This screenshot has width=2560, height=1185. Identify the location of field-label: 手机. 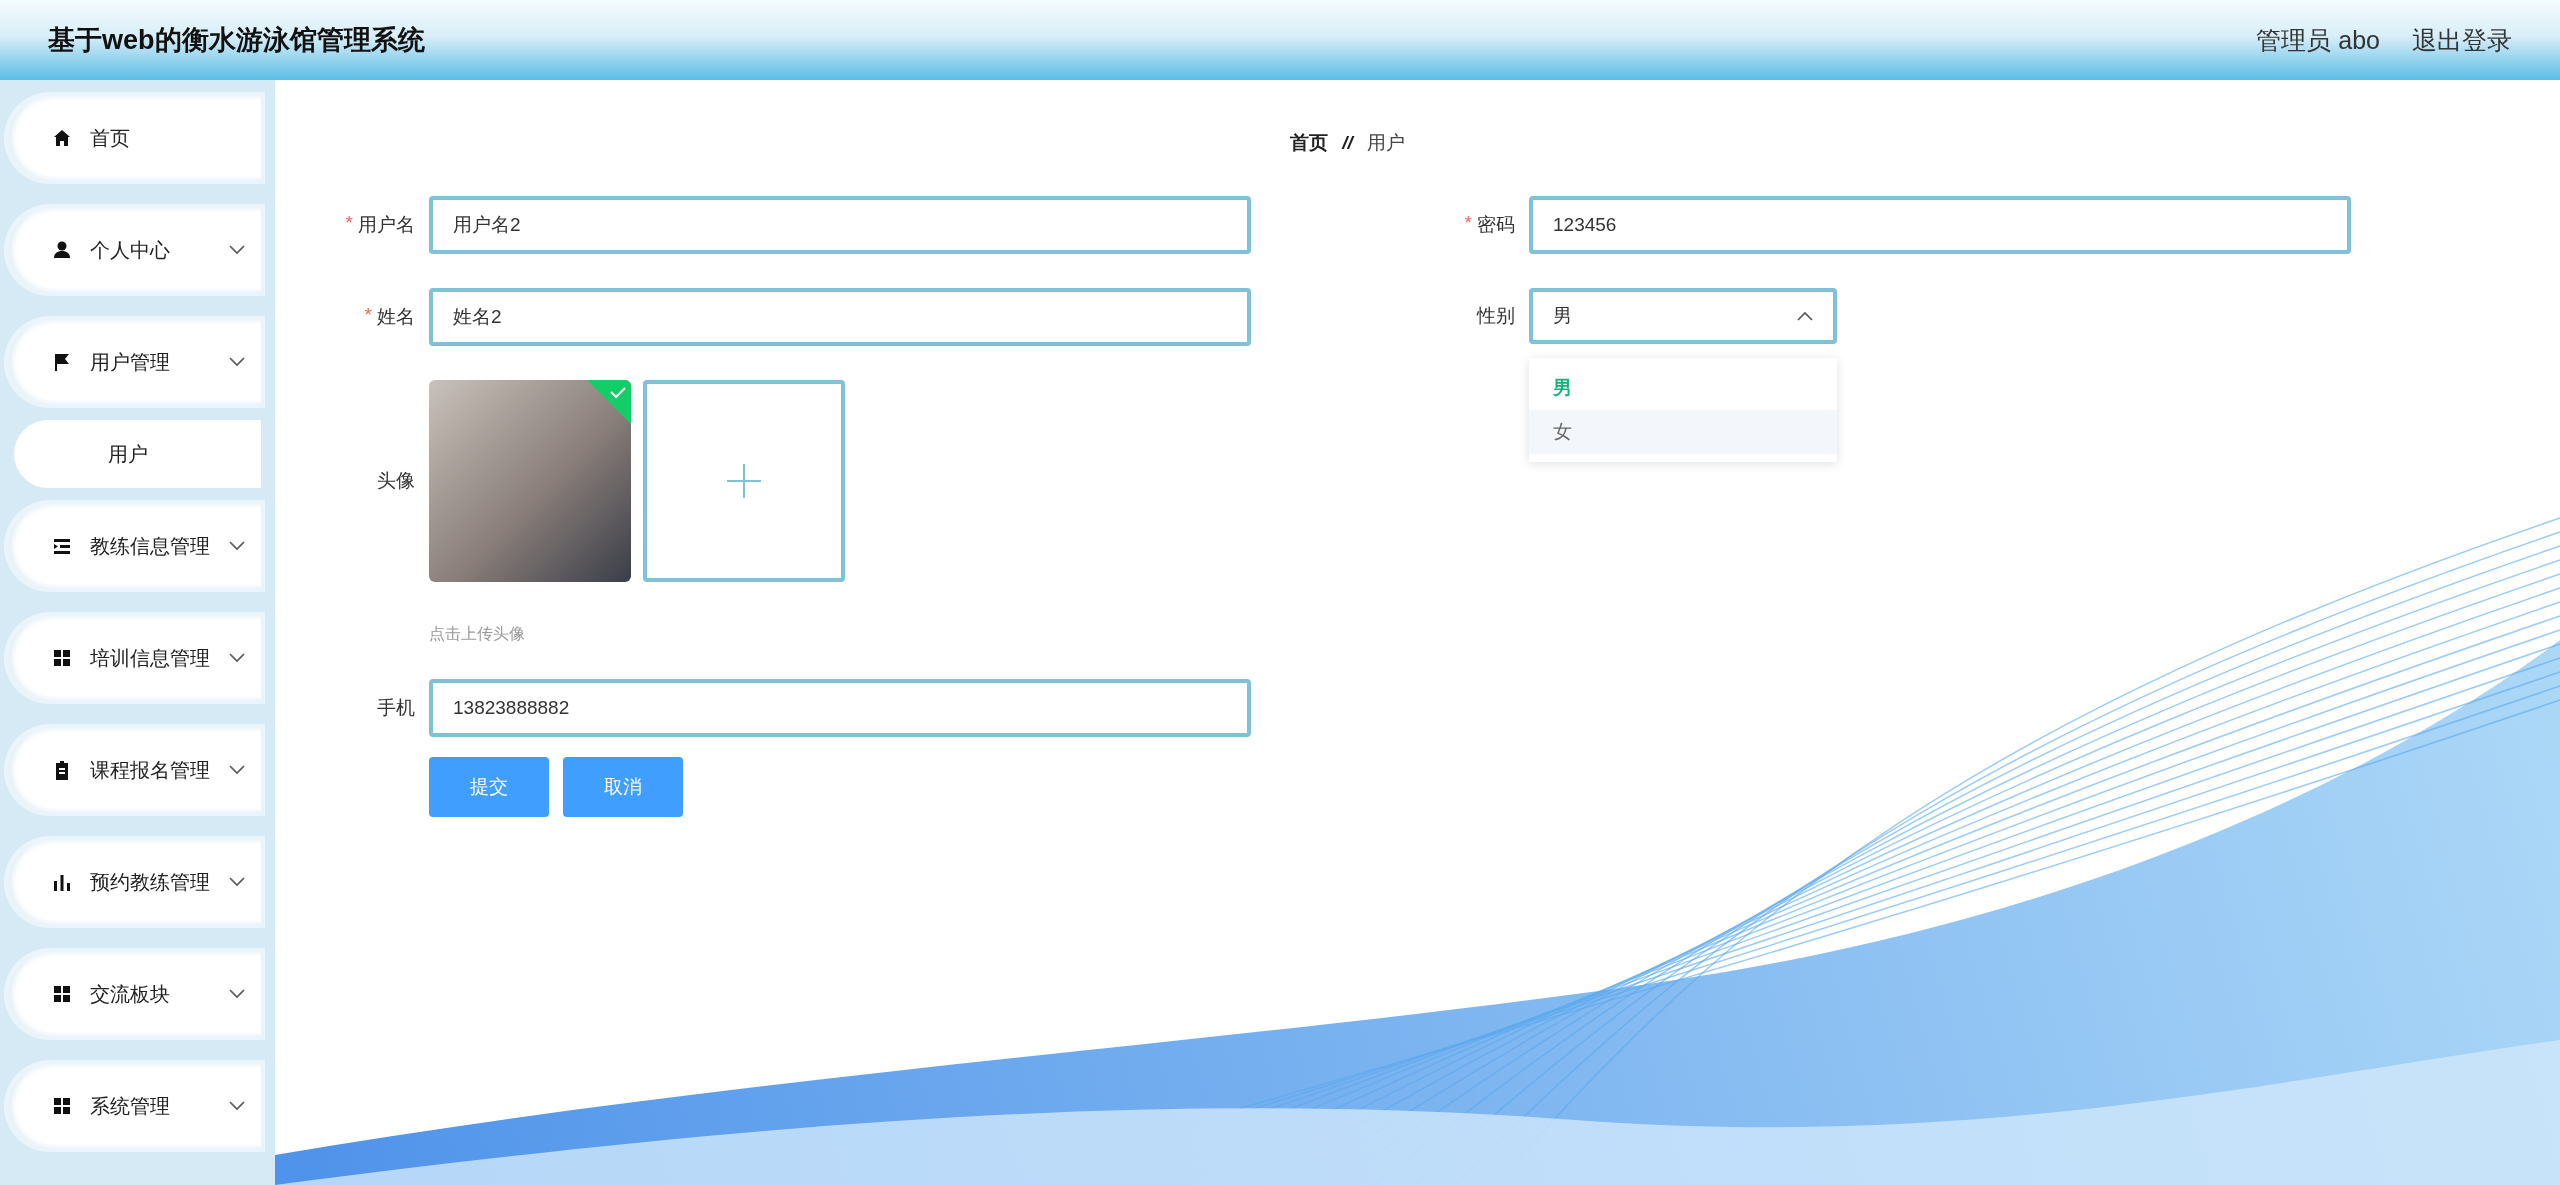
(396, 708).